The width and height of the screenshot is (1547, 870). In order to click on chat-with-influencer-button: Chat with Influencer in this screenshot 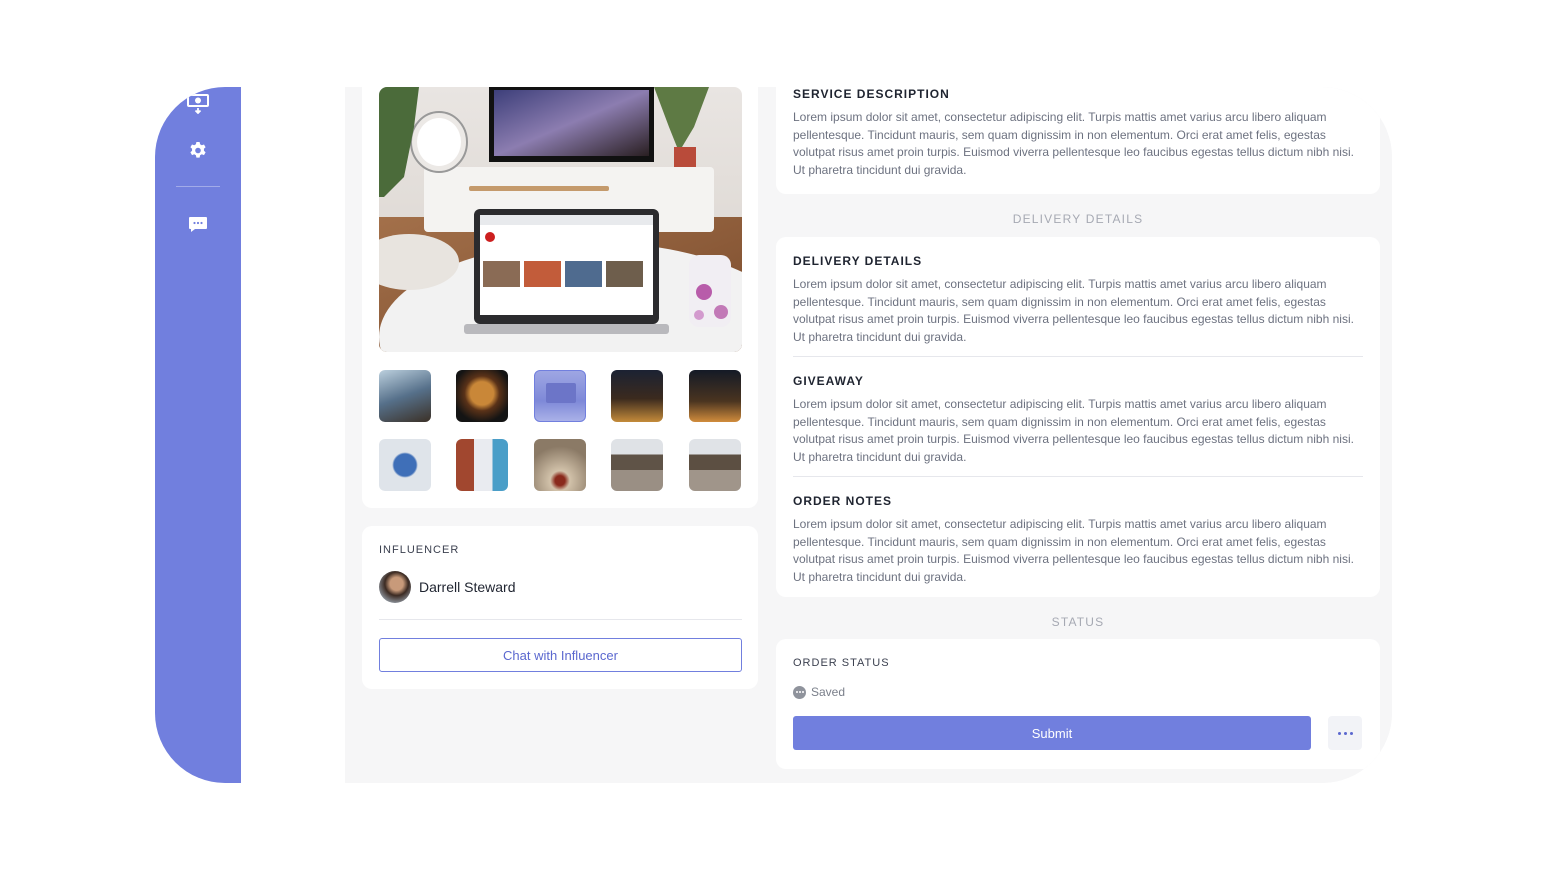, I will do `click(560, 655)`.